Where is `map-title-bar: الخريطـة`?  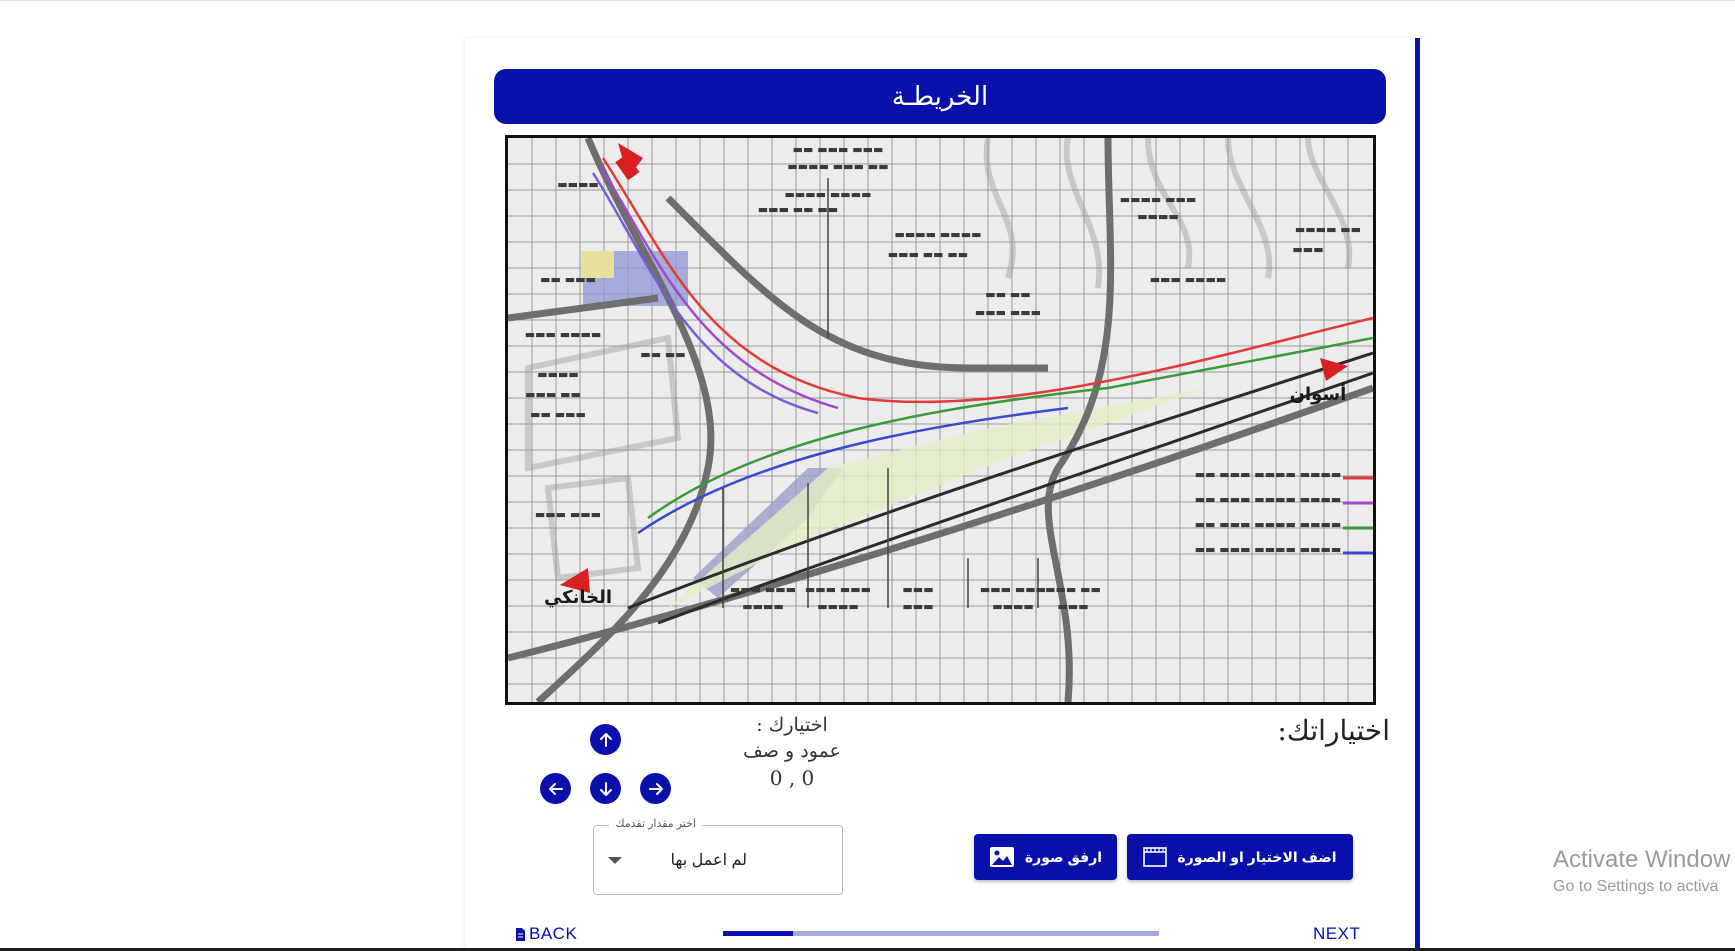 map-title-bar: الخريطـة is located at coordinates (940, 96).